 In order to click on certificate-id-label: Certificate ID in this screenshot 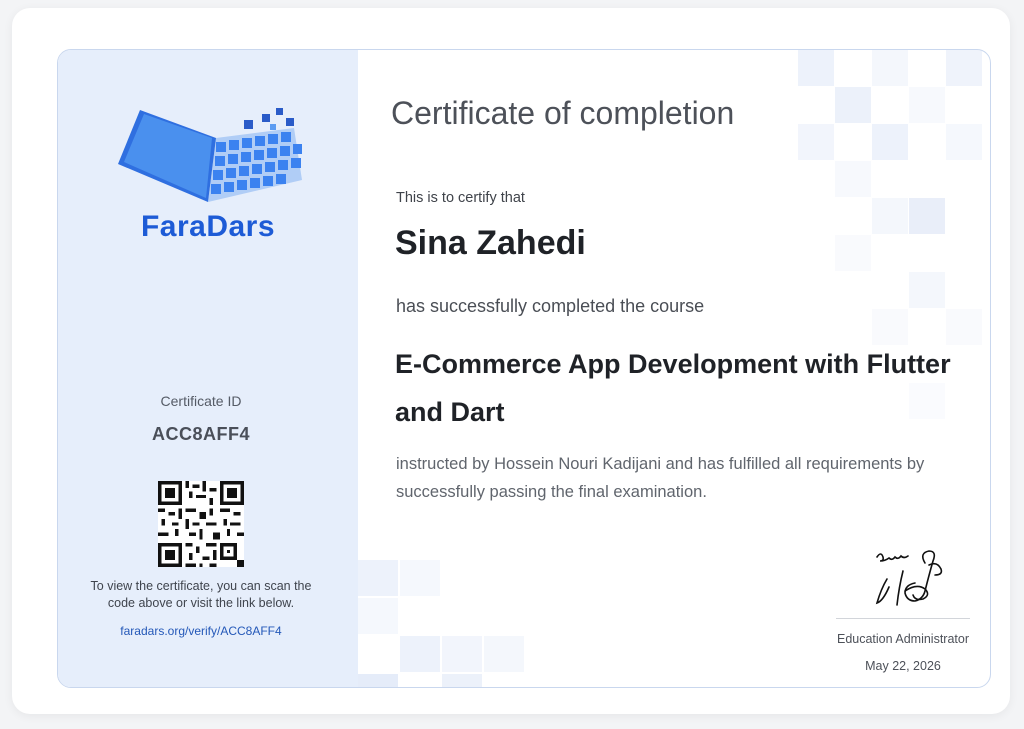, I will do `click(201, 401)`.